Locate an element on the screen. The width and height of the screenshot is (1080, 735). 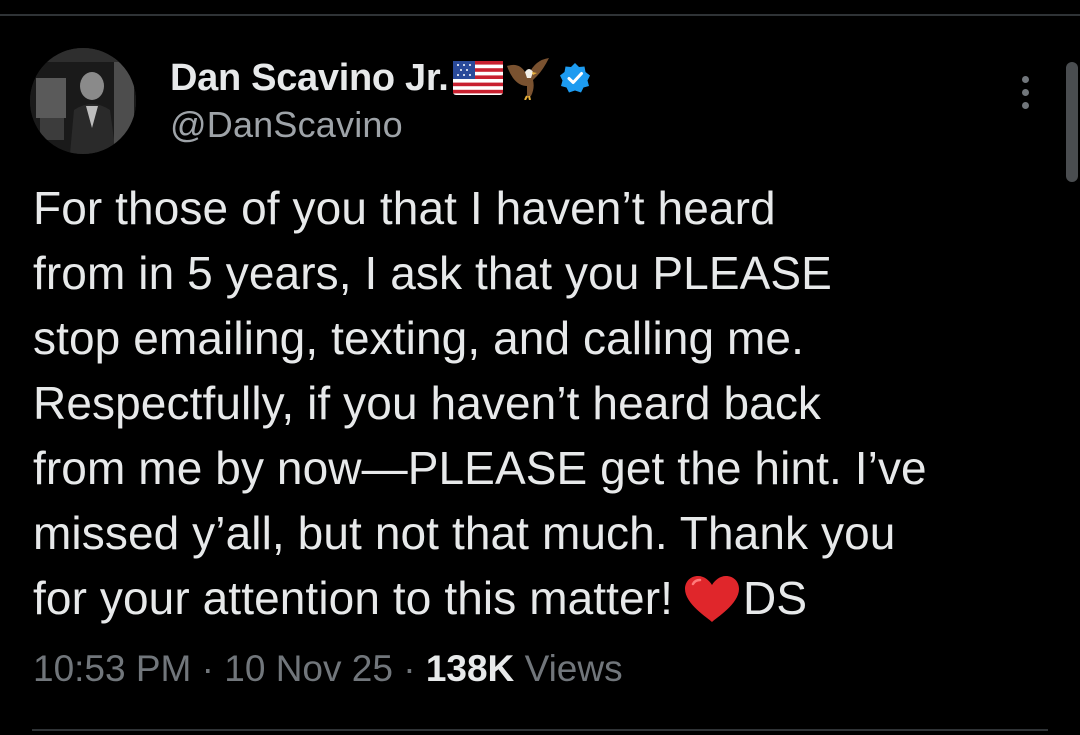
display-name: Dan Scavino Jr. is located at coordinates (309, 78).